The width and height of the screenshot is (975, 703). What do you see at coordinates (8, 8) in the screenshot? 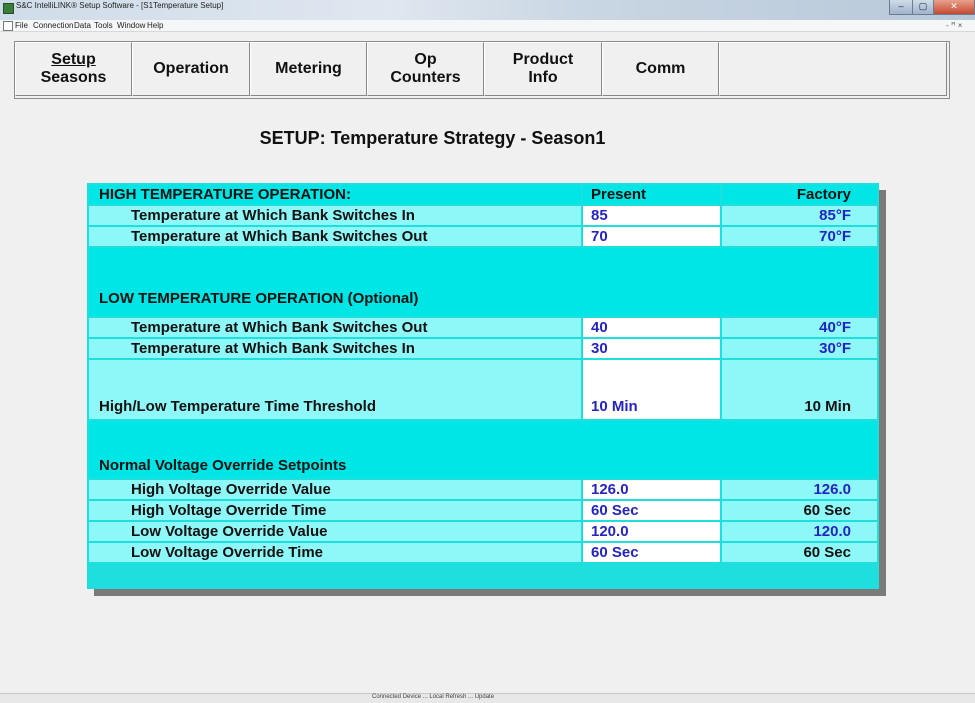
I see `app-icon` at bounding box center [8, 8].